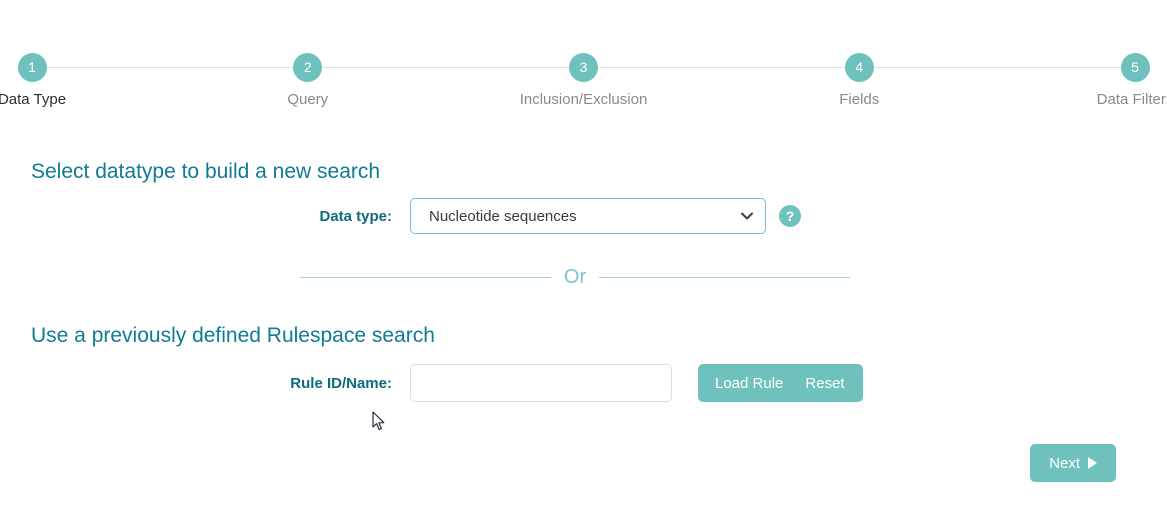 The height and width of the screenshot is (526, 1167). I want to click on data-type-select-wrapper: Nucleotide sequences, so click(588, 216).